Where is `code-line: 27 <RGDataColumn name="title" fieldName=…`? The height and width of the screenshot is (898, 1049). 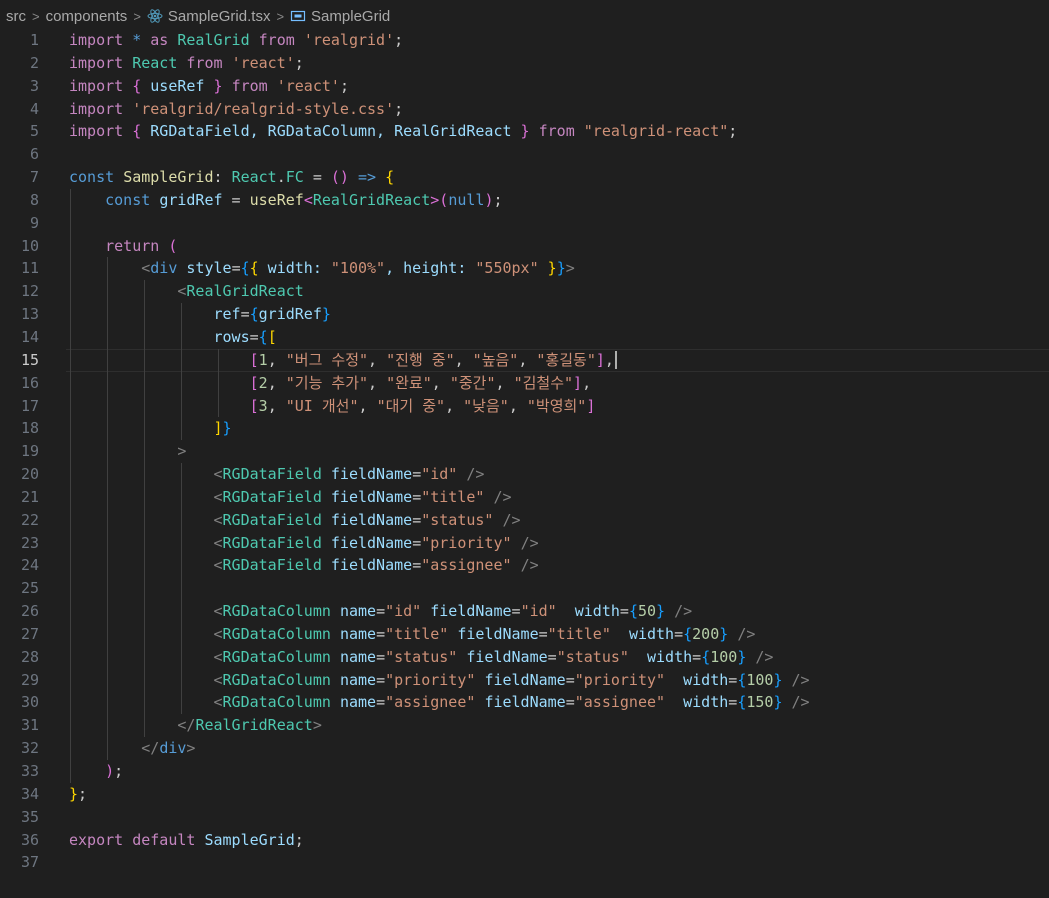
code-line: 27 <RGDataColumn name="title" fieldName=… is located at coordinates (524, 634).